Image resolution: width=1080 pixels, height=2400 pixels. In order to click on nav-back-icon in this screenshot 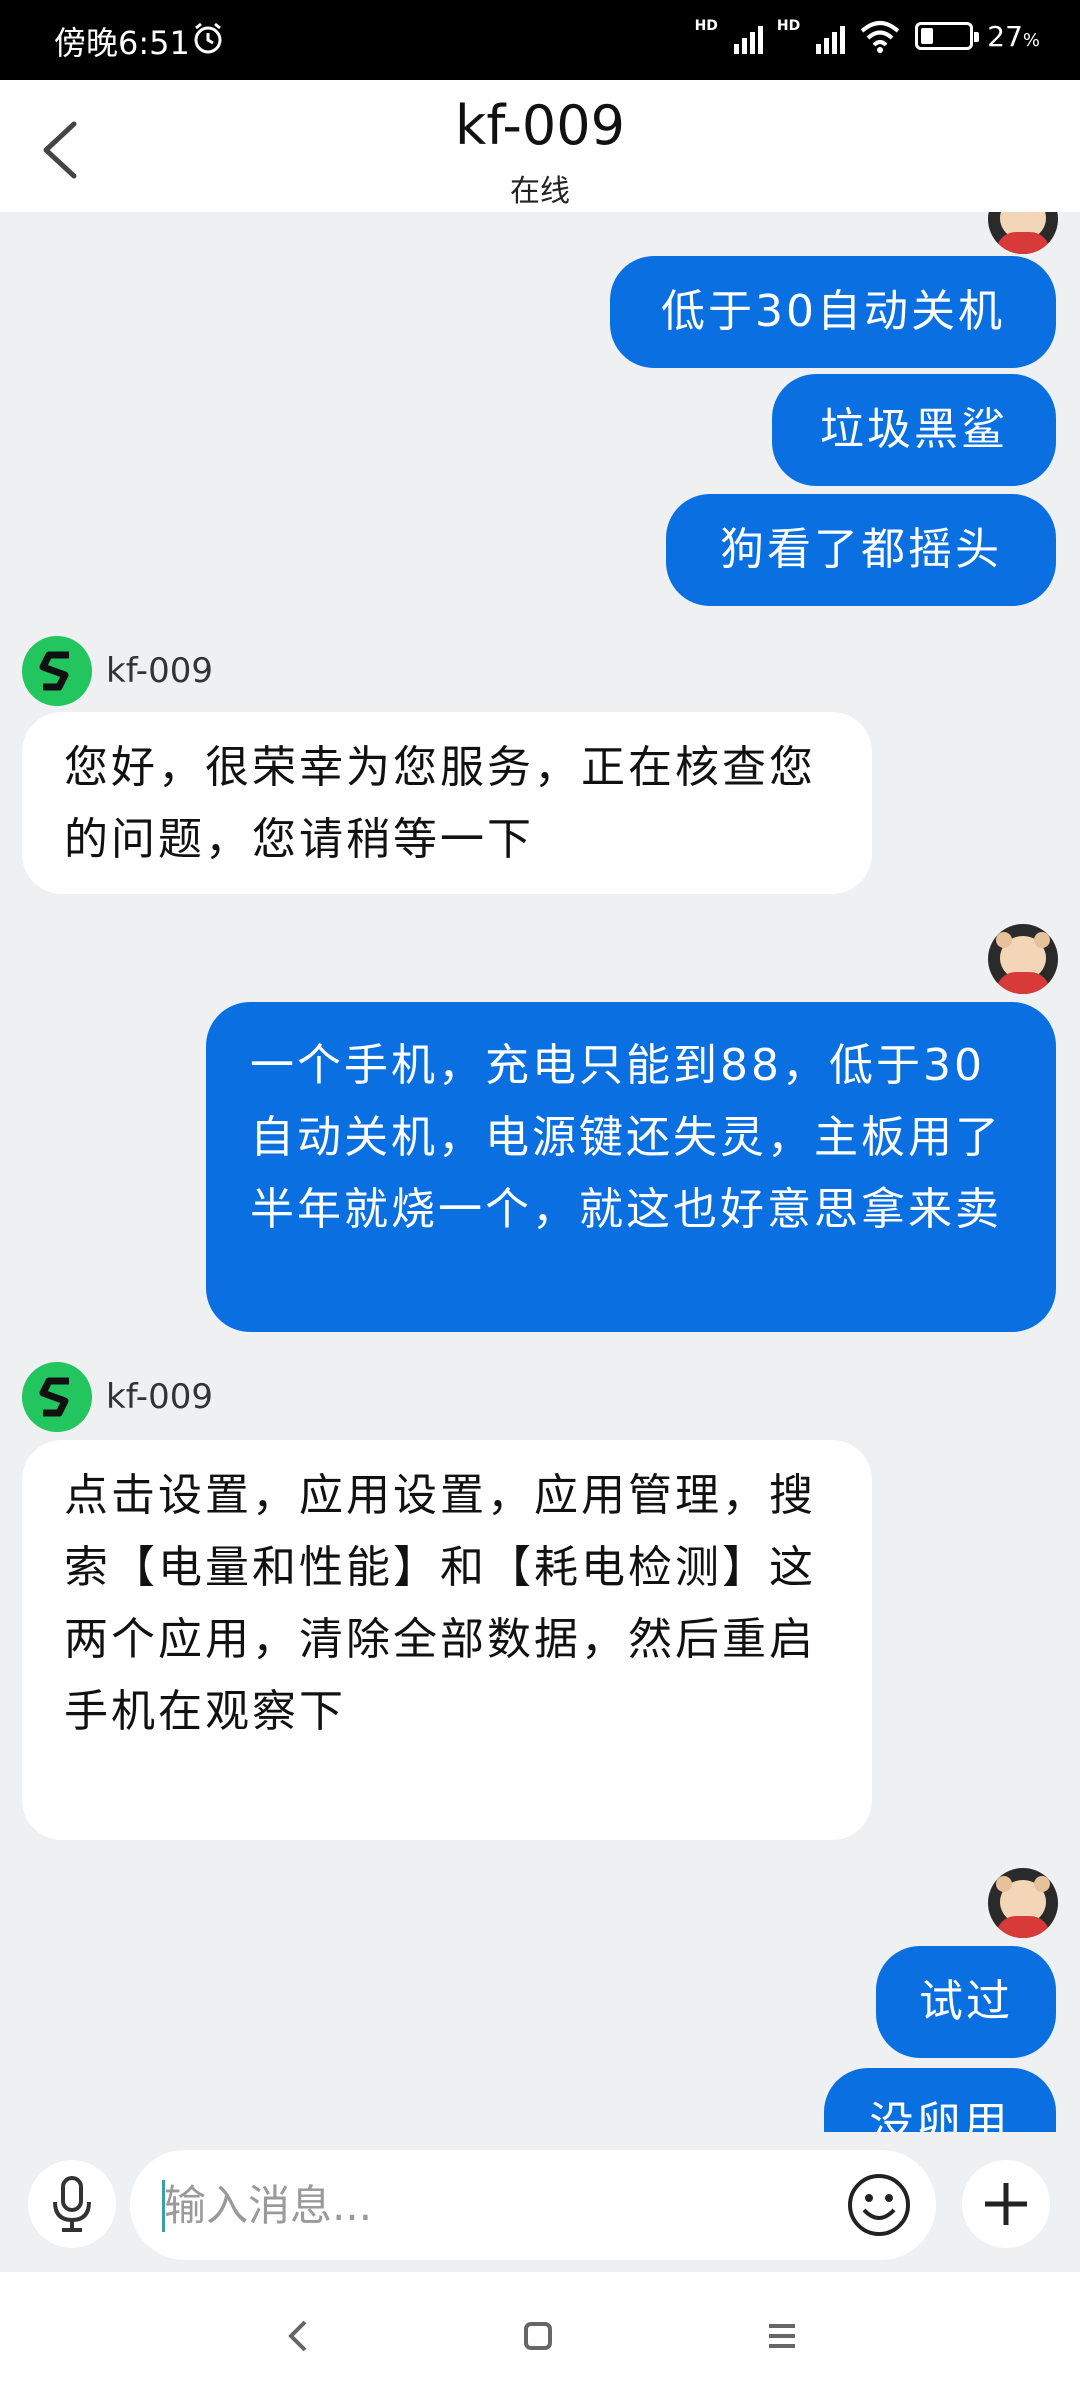, I will do `click(297, 2336)`.